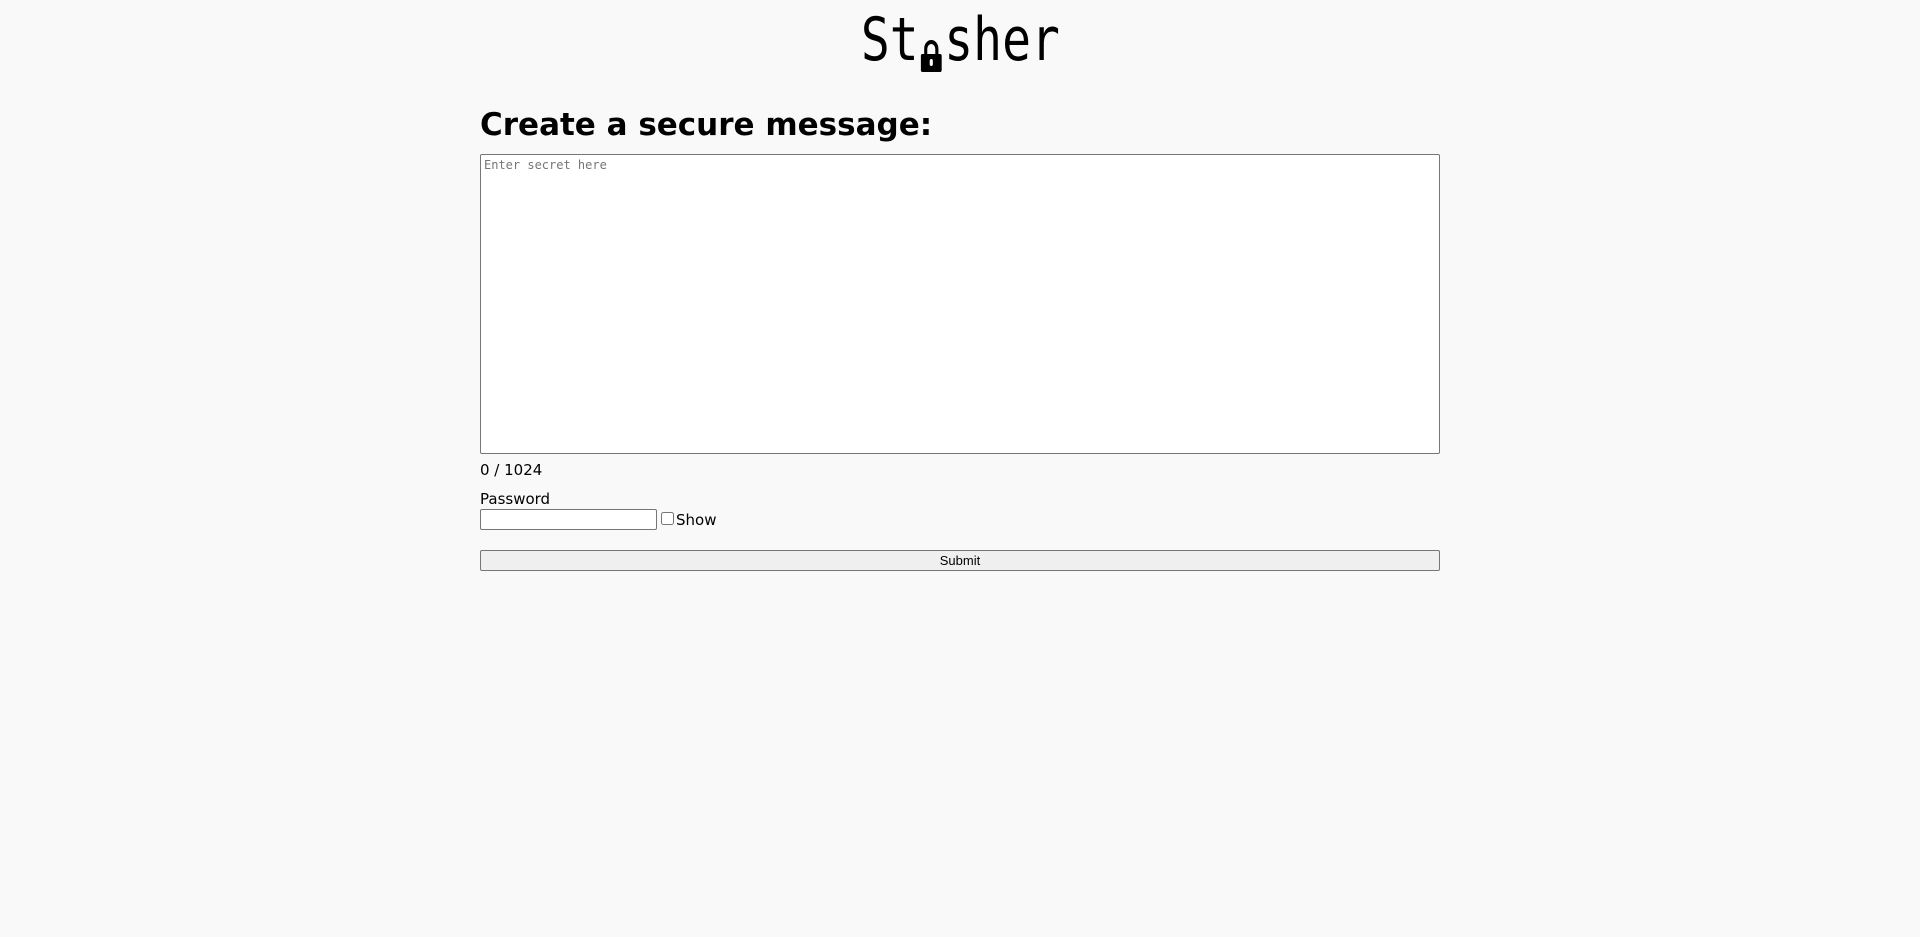 The image size is (1920, 937). Describe the element at coordinates (889, 40) in the screenshot. I see `logo-text-left: St` at that location.